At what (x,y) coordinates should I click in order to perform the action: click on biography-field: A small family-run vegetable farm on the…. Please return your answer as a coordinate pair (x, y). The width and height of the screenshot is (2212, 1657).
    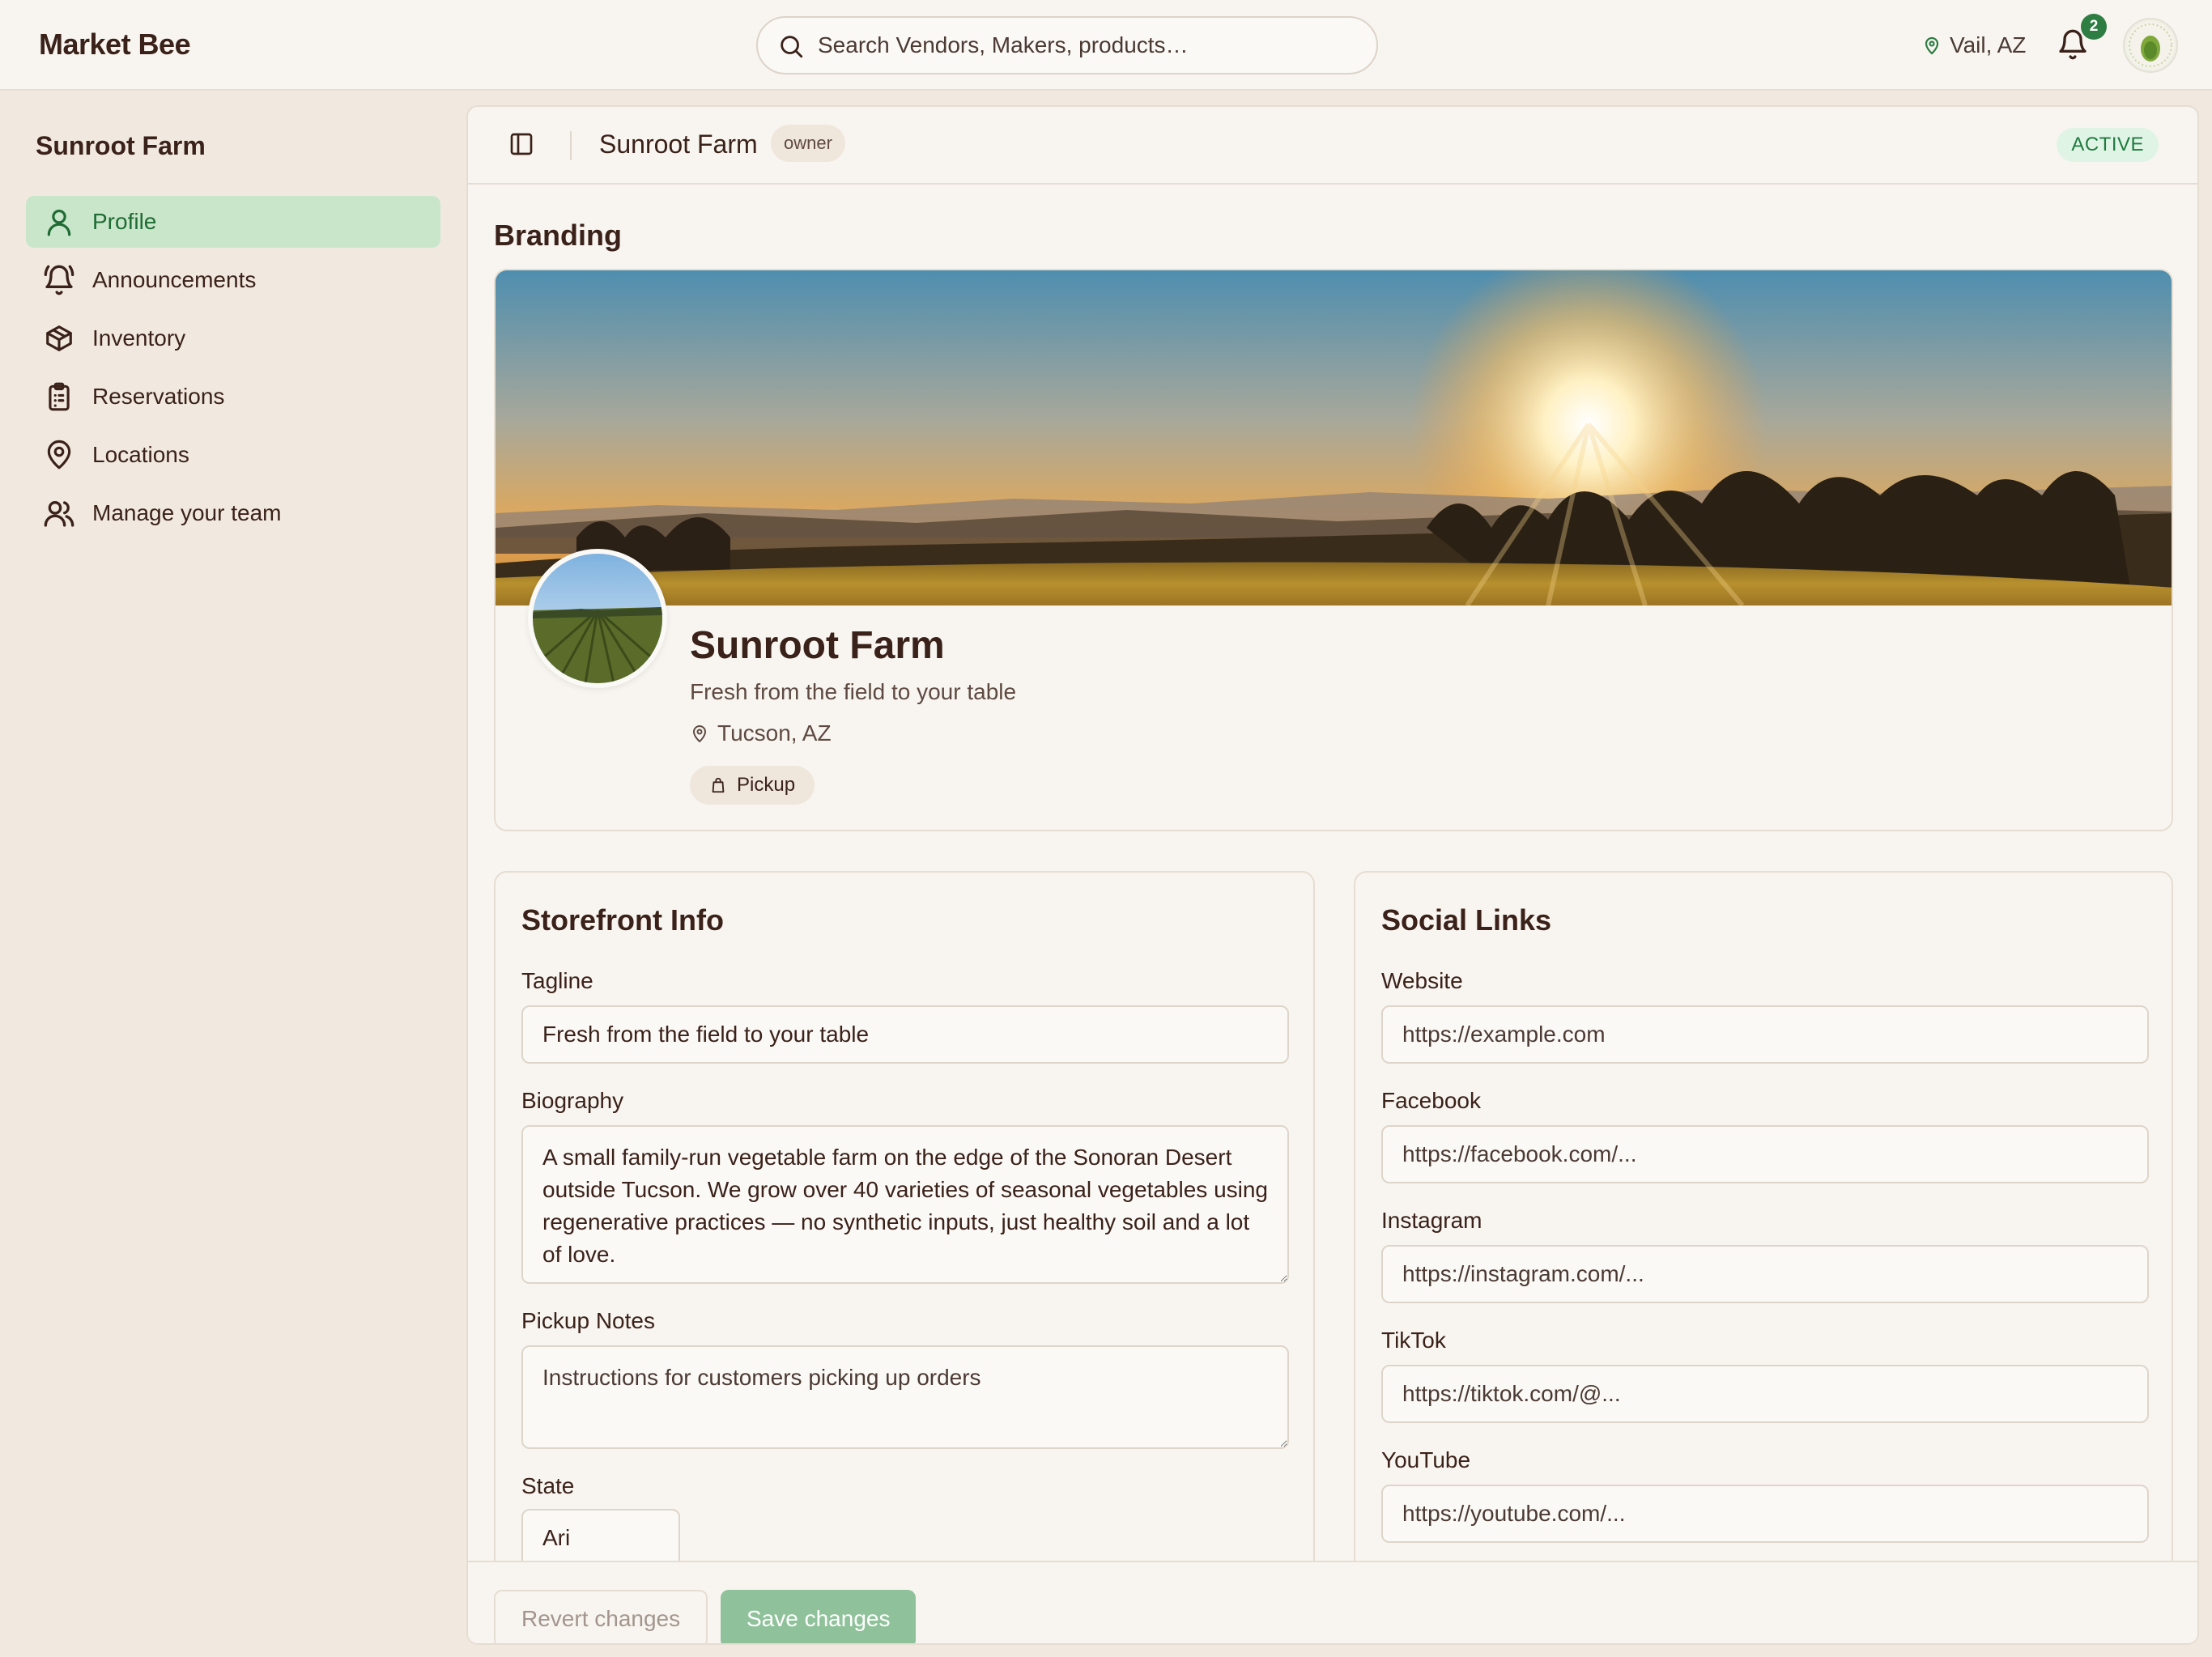
    Looking at the image, I should click on (905, 1204).